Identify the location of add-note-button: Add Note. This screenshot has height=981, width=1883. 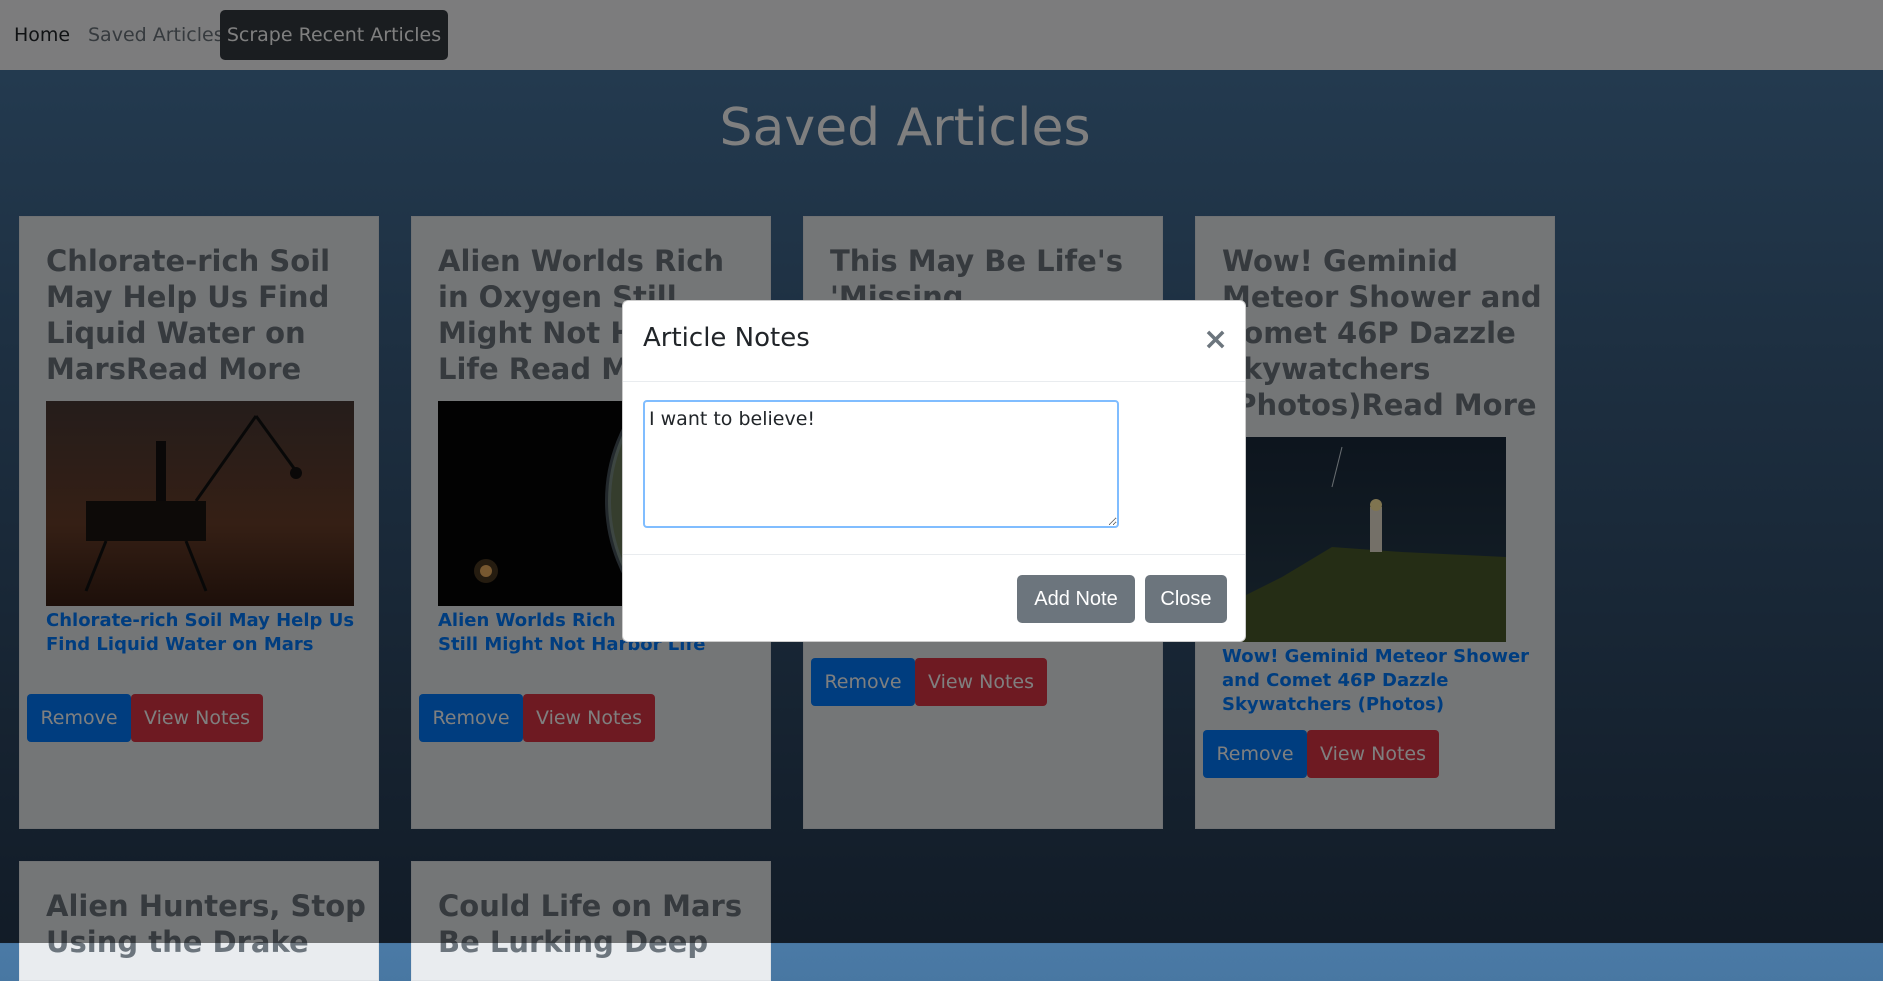
(1076, 599).